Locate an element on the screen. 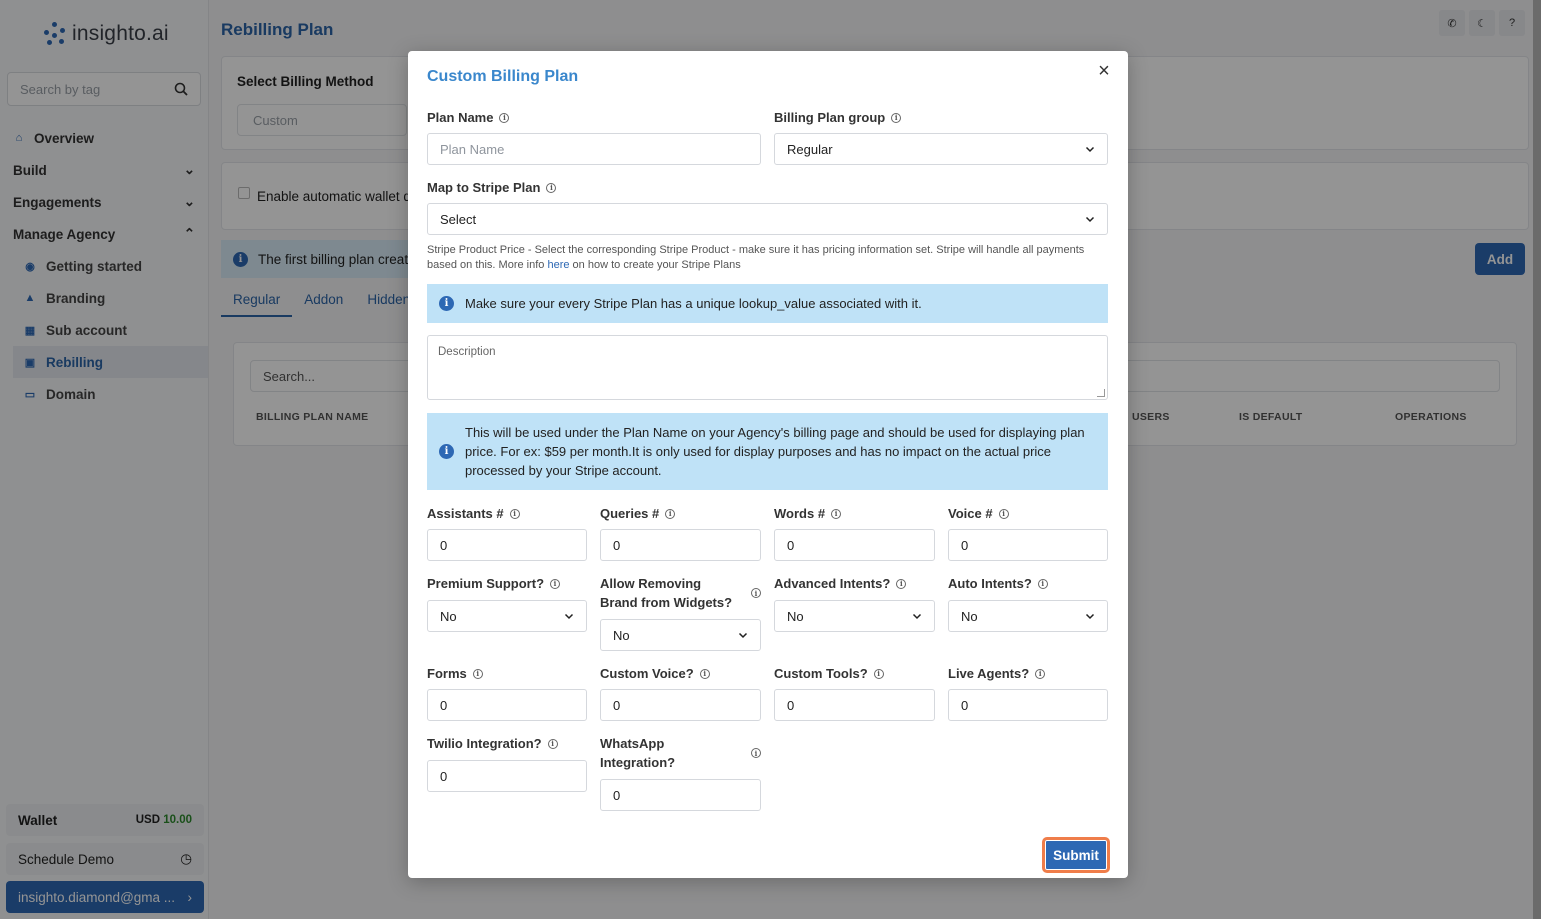  whatsapp-label-text: WhatsApp Integration? is located at coordinates (638, 753).